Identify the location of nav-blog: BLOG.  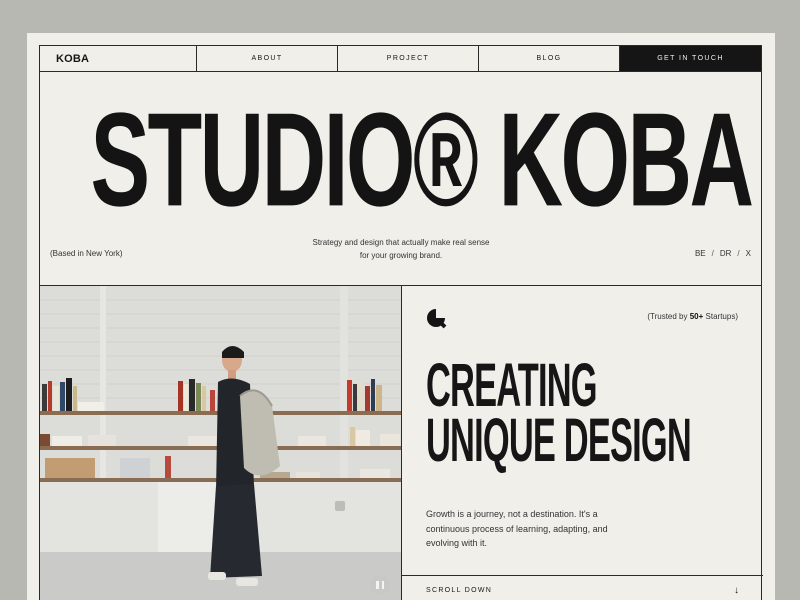
(549, 58).